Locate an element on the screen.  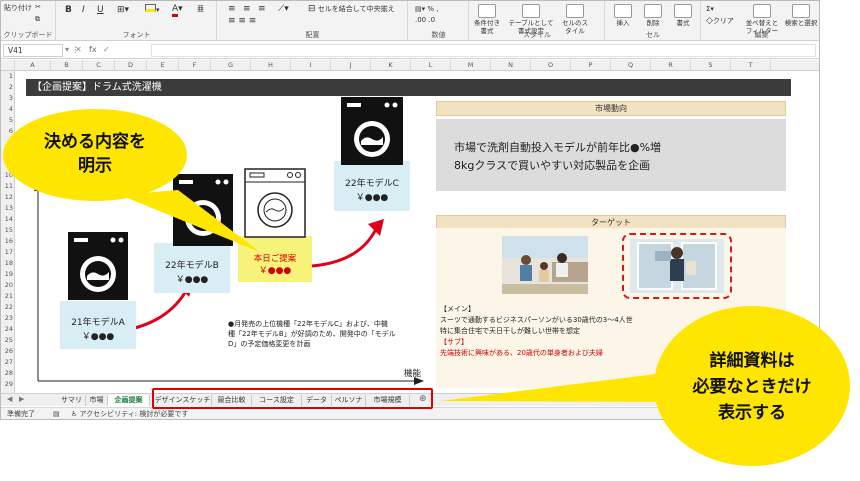
callout-line: 明示 is located at coordinates (95, 166).